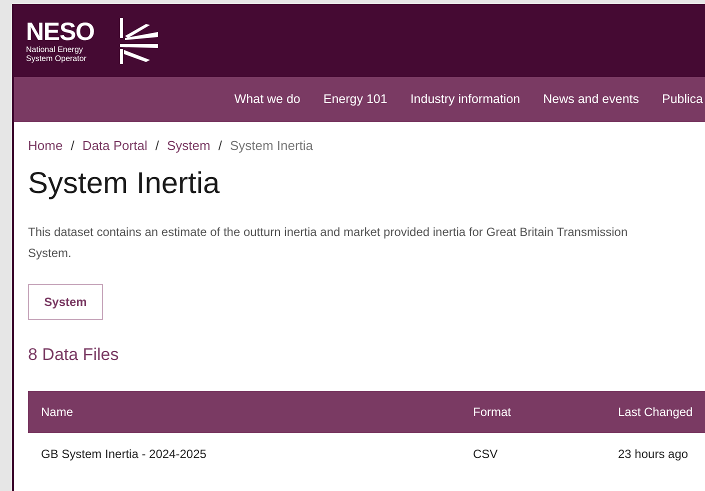 This screenshot has height=491, width=705. I want to click on breadcrumb-link: System, so click(188, 146).